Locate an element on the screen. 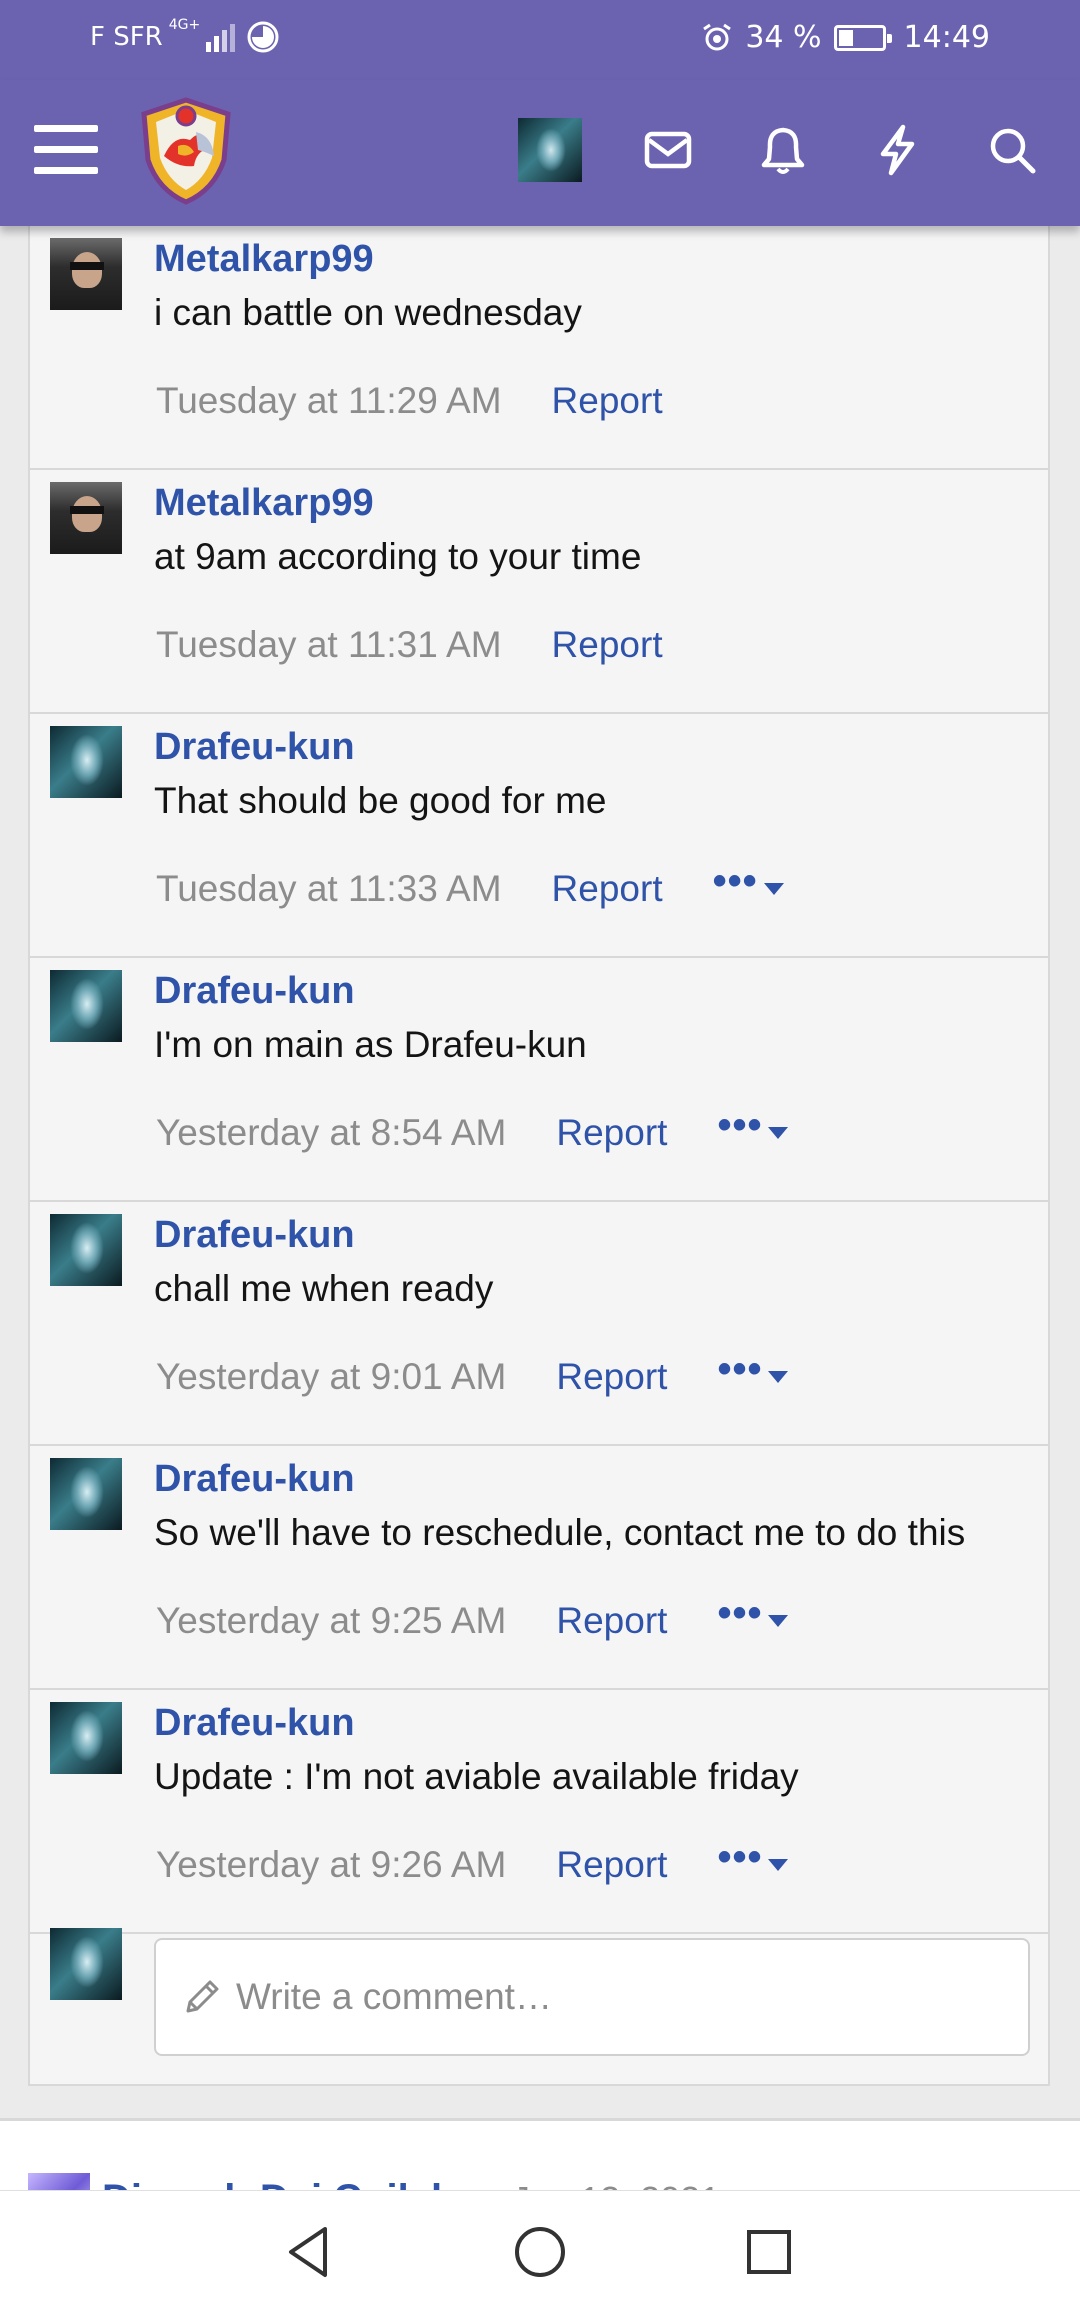 The width and height of the screenshot is (1080, 2312). signal-icon is located at coordinates (221, 38).